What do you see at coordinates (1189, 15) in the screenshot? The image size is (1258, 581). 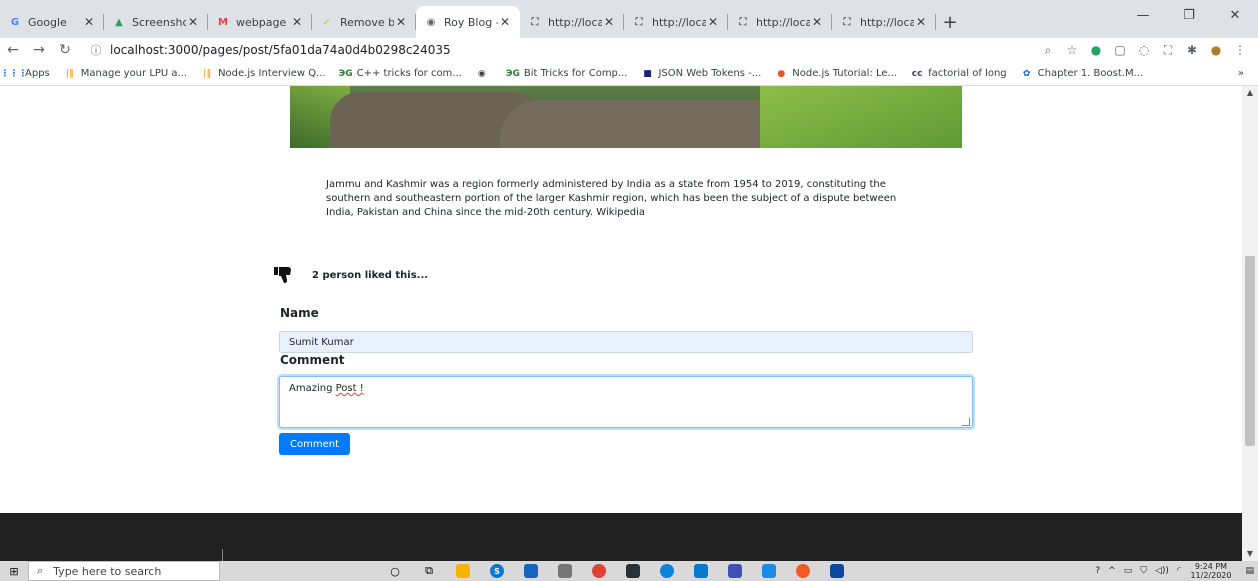 I see `restore-icon: ❐` at bounding box center [1189, 15].